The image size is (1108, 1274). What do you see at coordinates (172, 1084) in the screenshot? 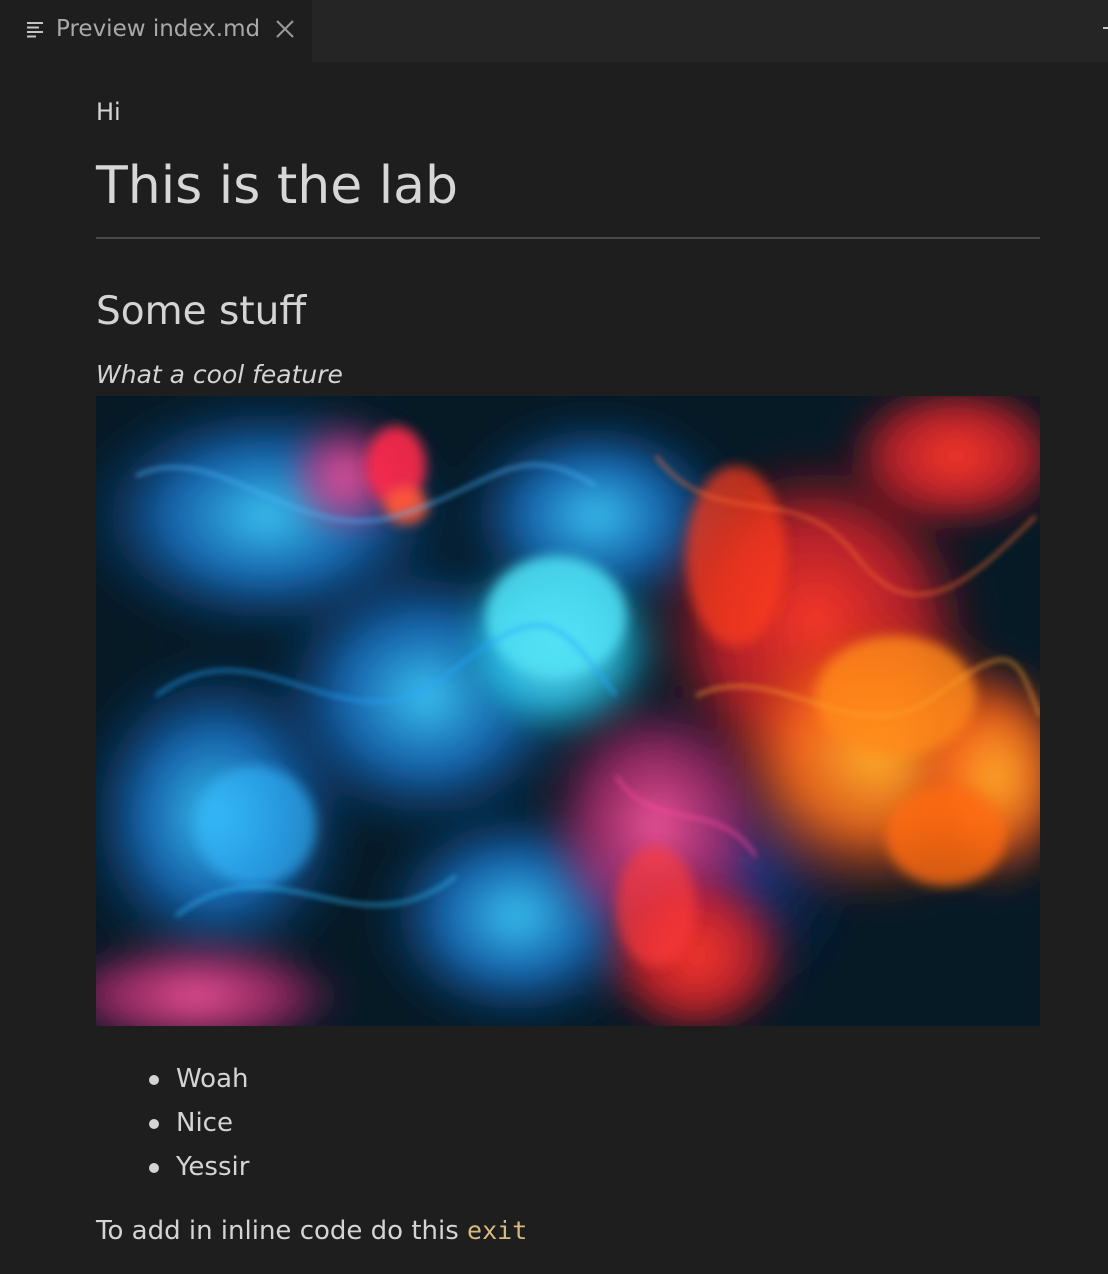
I see `list-item: Woah` at bounding box center [172, 1084].